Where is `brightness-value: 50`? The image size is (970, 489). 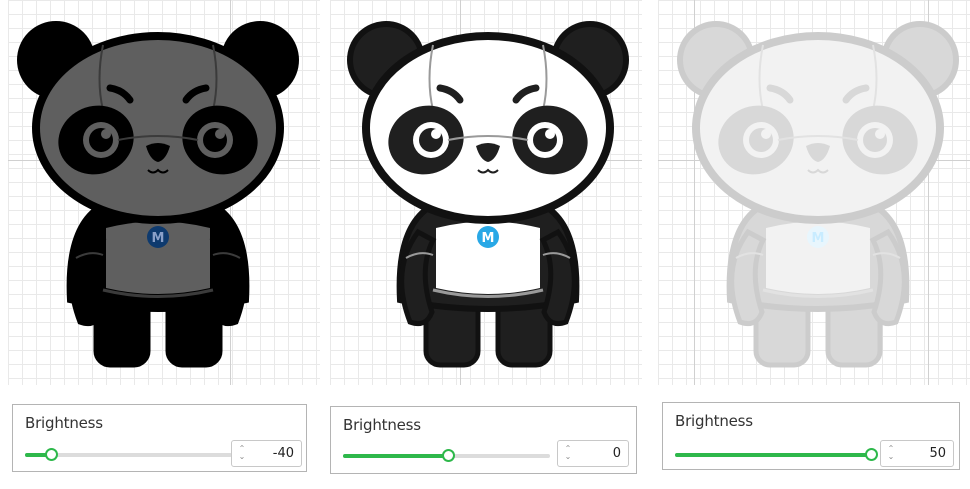 brightness-value: 50 is located at coordinates (937, 453).